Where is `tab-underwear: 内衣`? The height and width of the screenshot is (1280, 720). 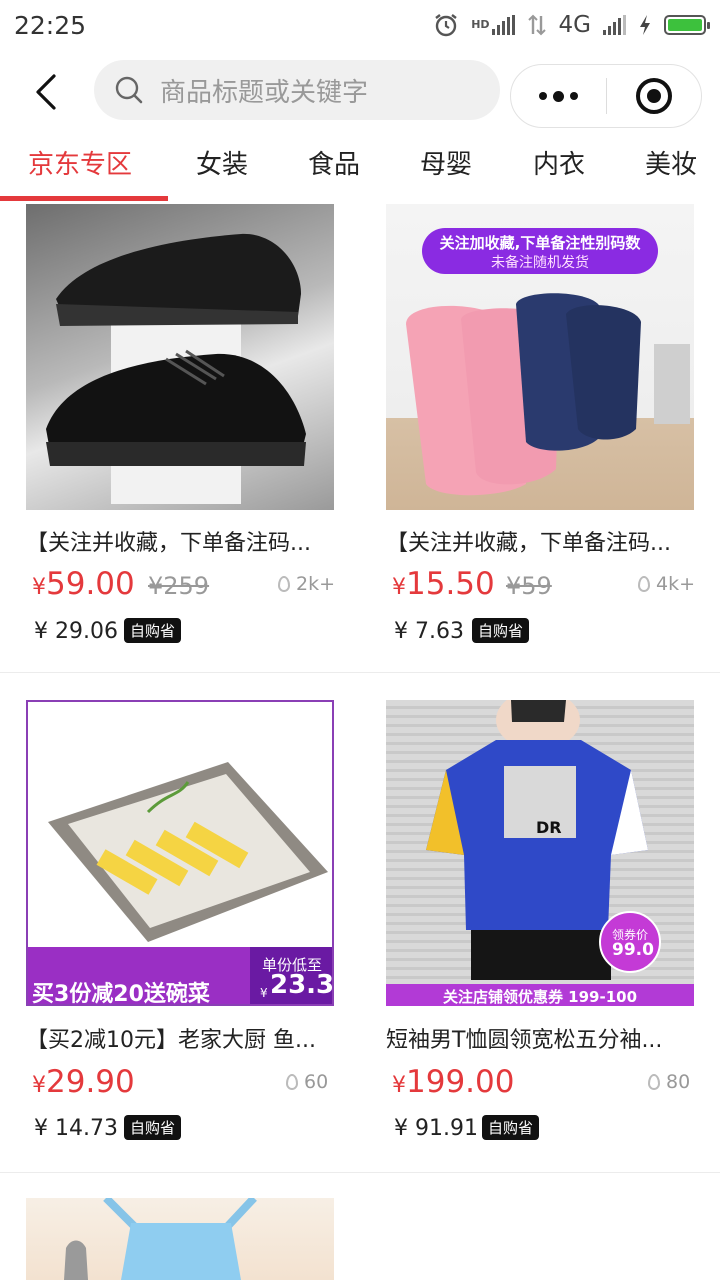
tab-underwear: 内衣 is located at coordinates (559, 162).